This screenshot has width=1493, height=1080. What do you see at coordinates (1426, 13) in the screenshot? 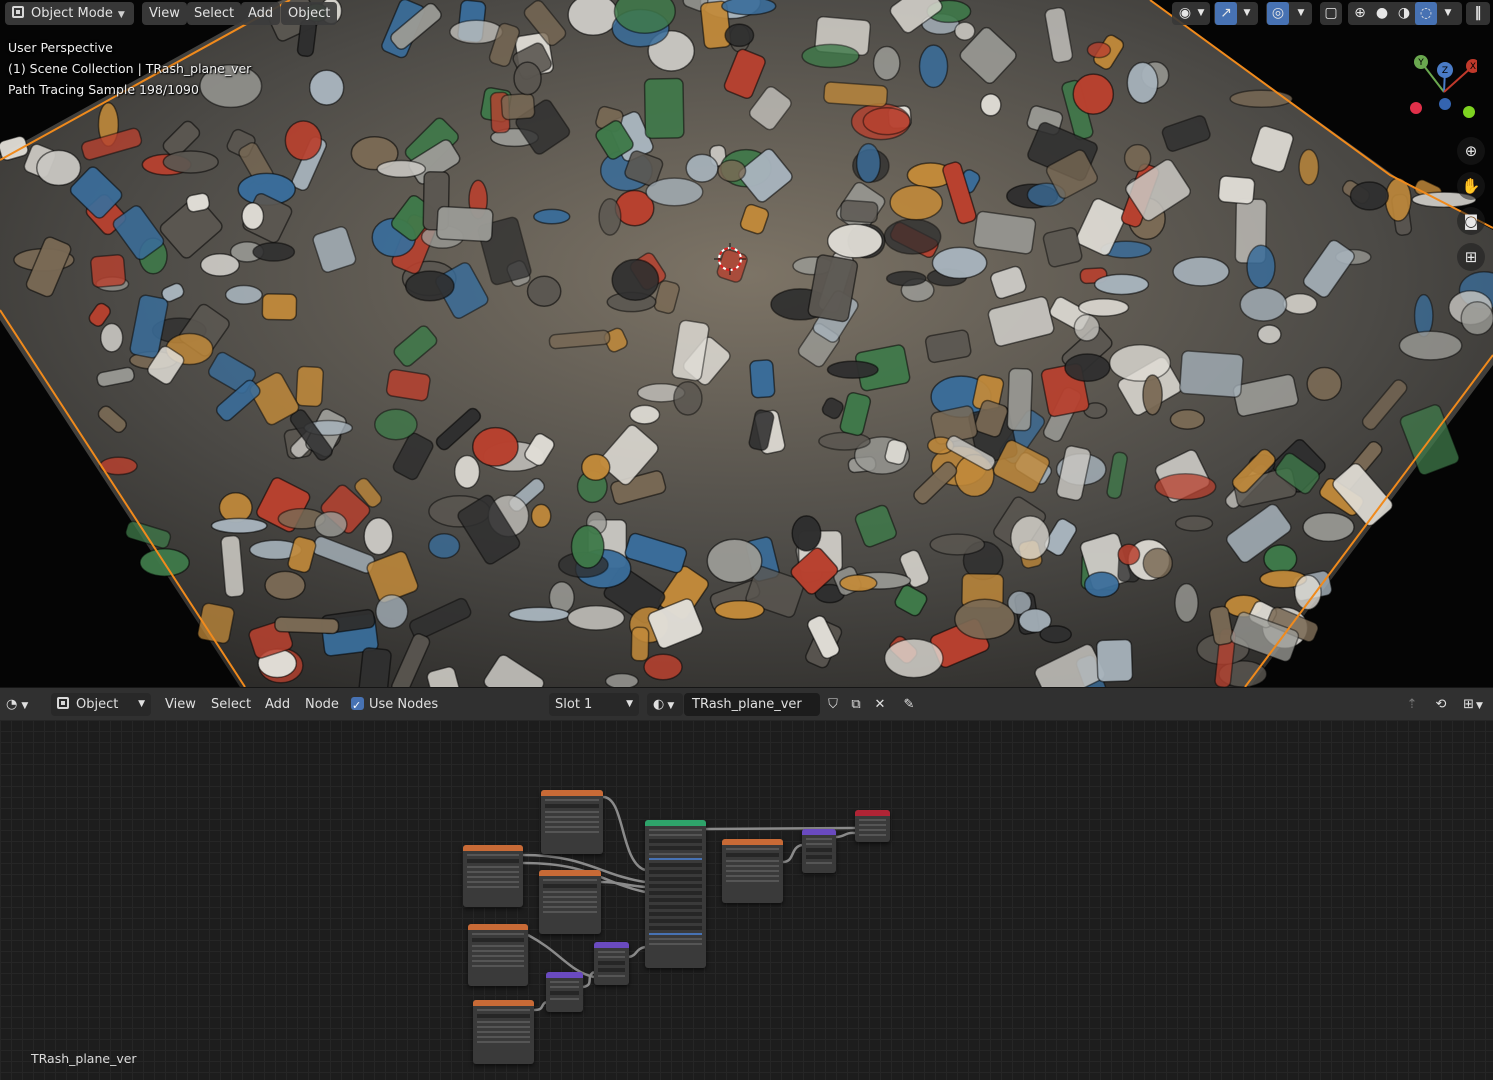
I see `rendered-shading-icon: ◌` at bounding box center [1426, 13].